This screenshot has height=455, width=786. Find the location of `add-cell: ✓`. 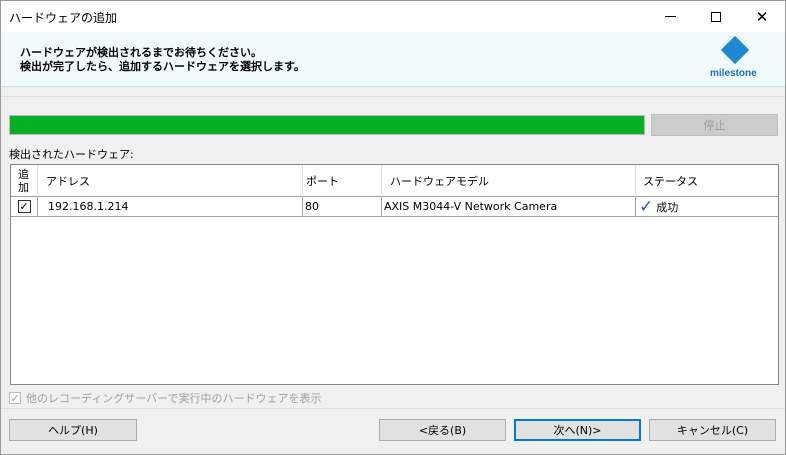

add-cell: ✓ is located at coordinates (24, 206).